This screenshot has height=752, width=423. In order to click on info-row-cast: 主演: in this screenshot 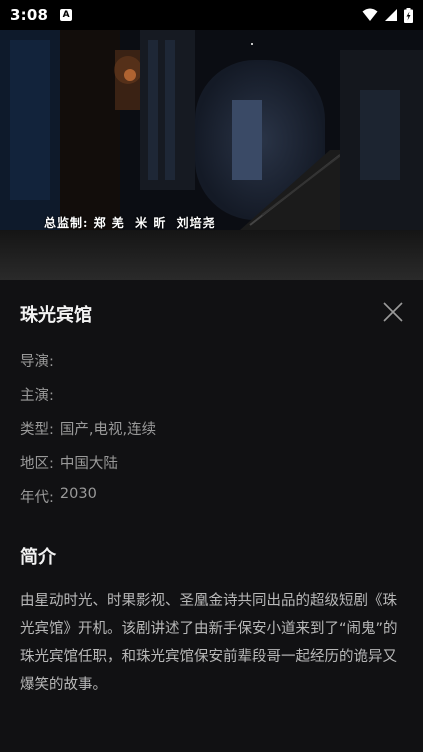, I will do `click(40, 394)`.